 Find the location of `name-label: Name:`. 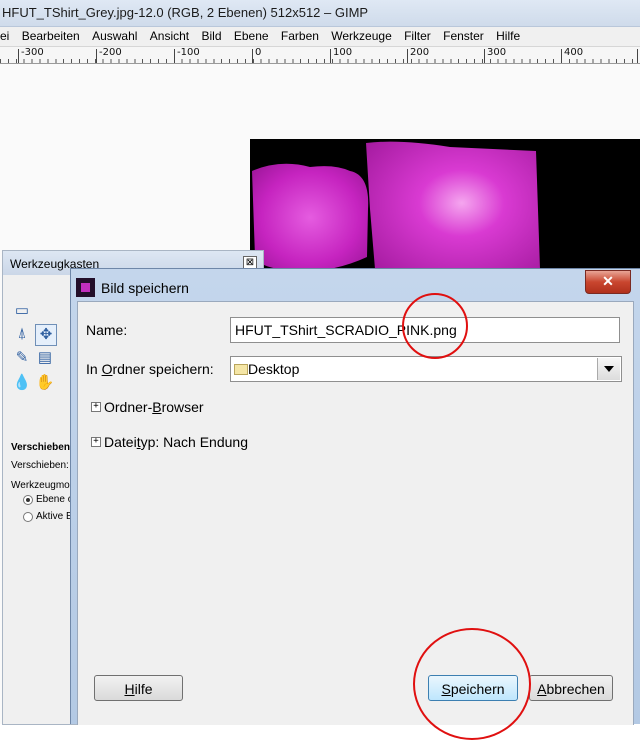

name-label: Name: is located at coordinates (107, 330).